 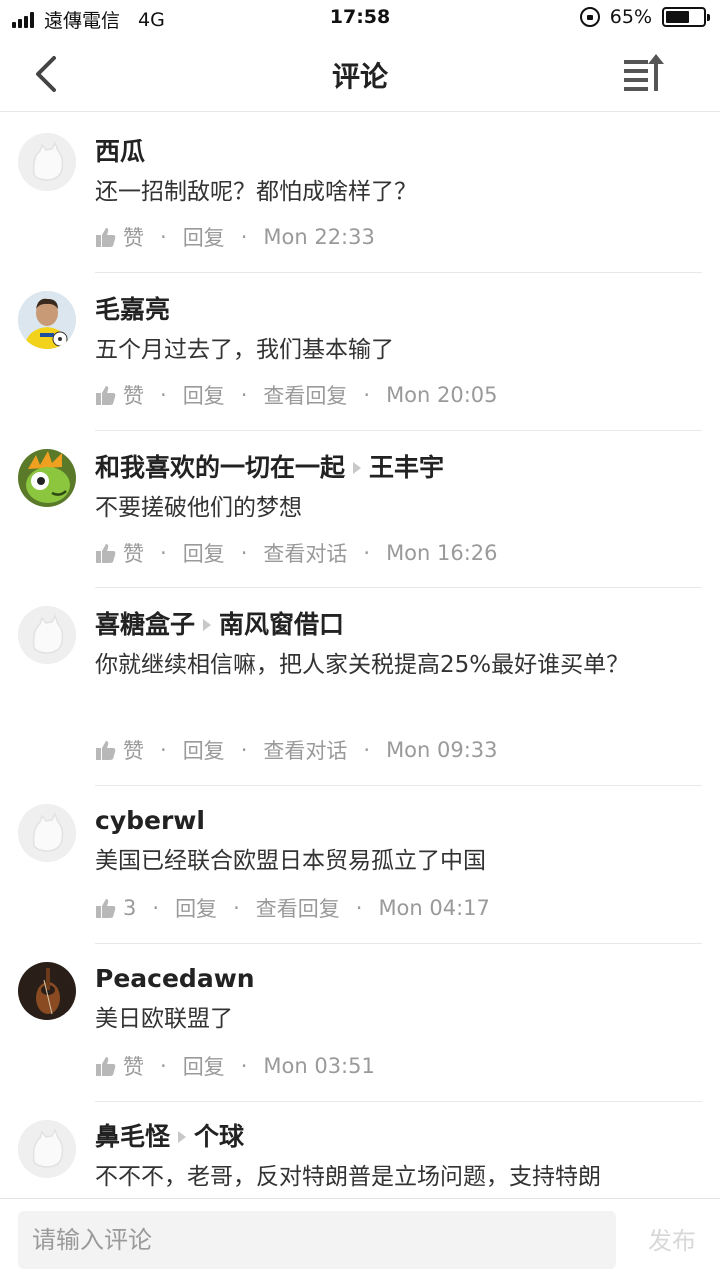 What do you see at coordinates (398, 979) in the screenshot?
I see `comment-author: Peacedawn` at bounding box center [398, 979].